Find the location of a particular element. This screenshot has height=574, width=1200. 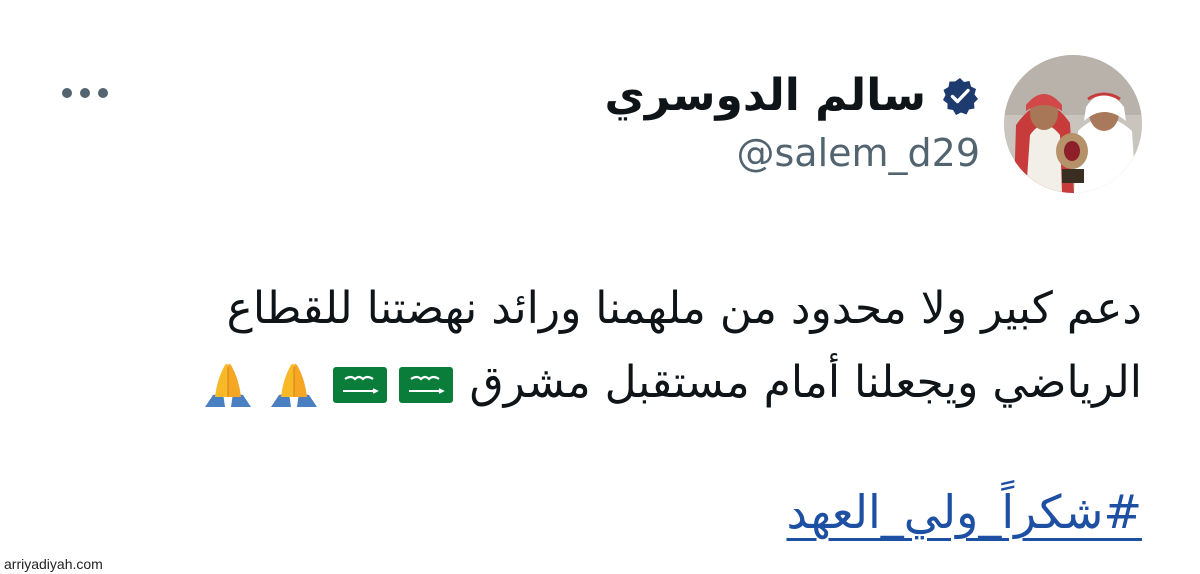

avatar is located at coordinates (1073, 124).